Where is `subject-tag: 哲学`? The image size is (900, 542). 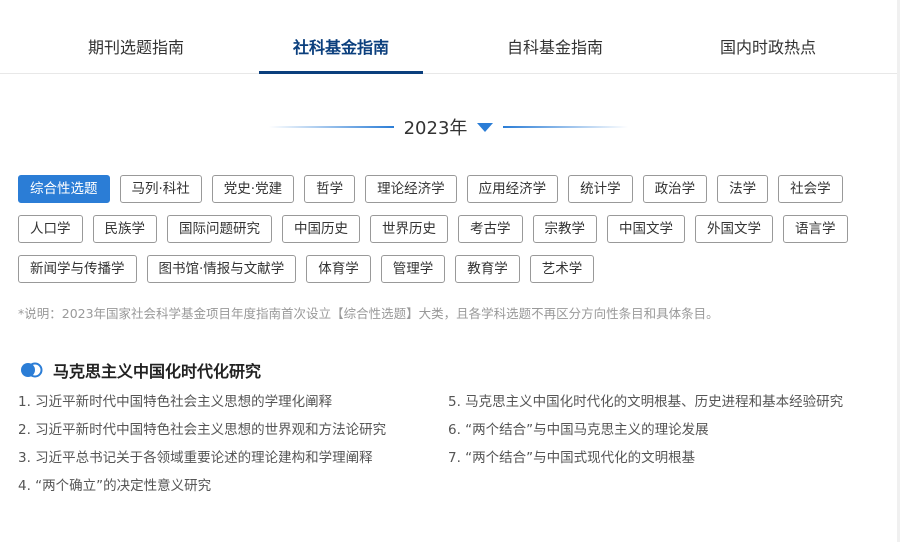 subject-tag: 哲学 is located at coordinates (330, 189).